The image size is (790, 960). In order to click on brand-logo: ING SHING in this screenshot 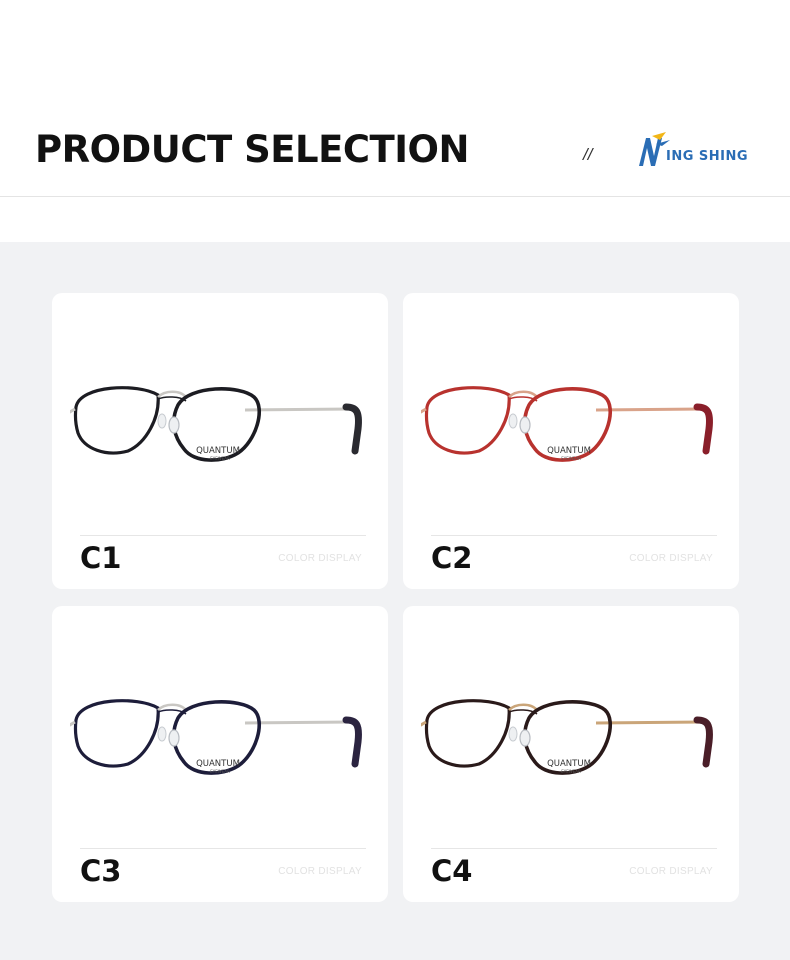, I will do `click(698, 150)`.